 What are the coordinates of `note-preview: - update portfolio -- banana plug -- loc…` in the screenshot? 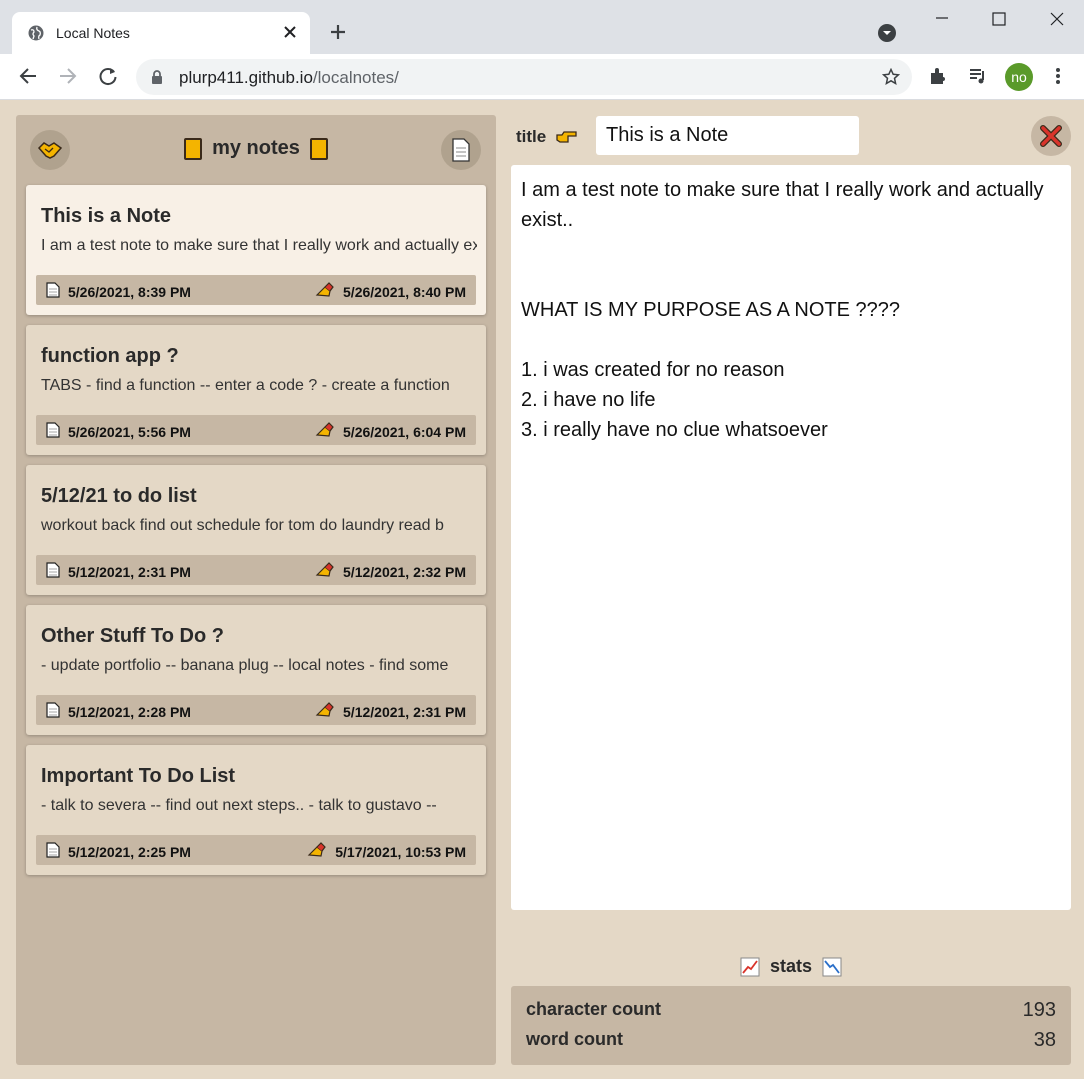 It's located at (245, 665).